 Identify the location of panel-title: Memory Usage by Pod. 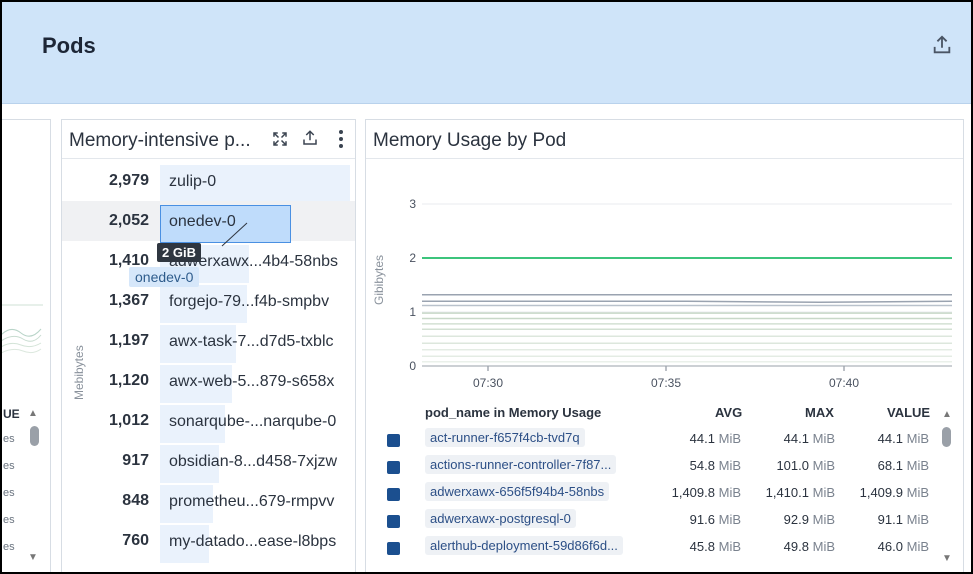
(470, 140).